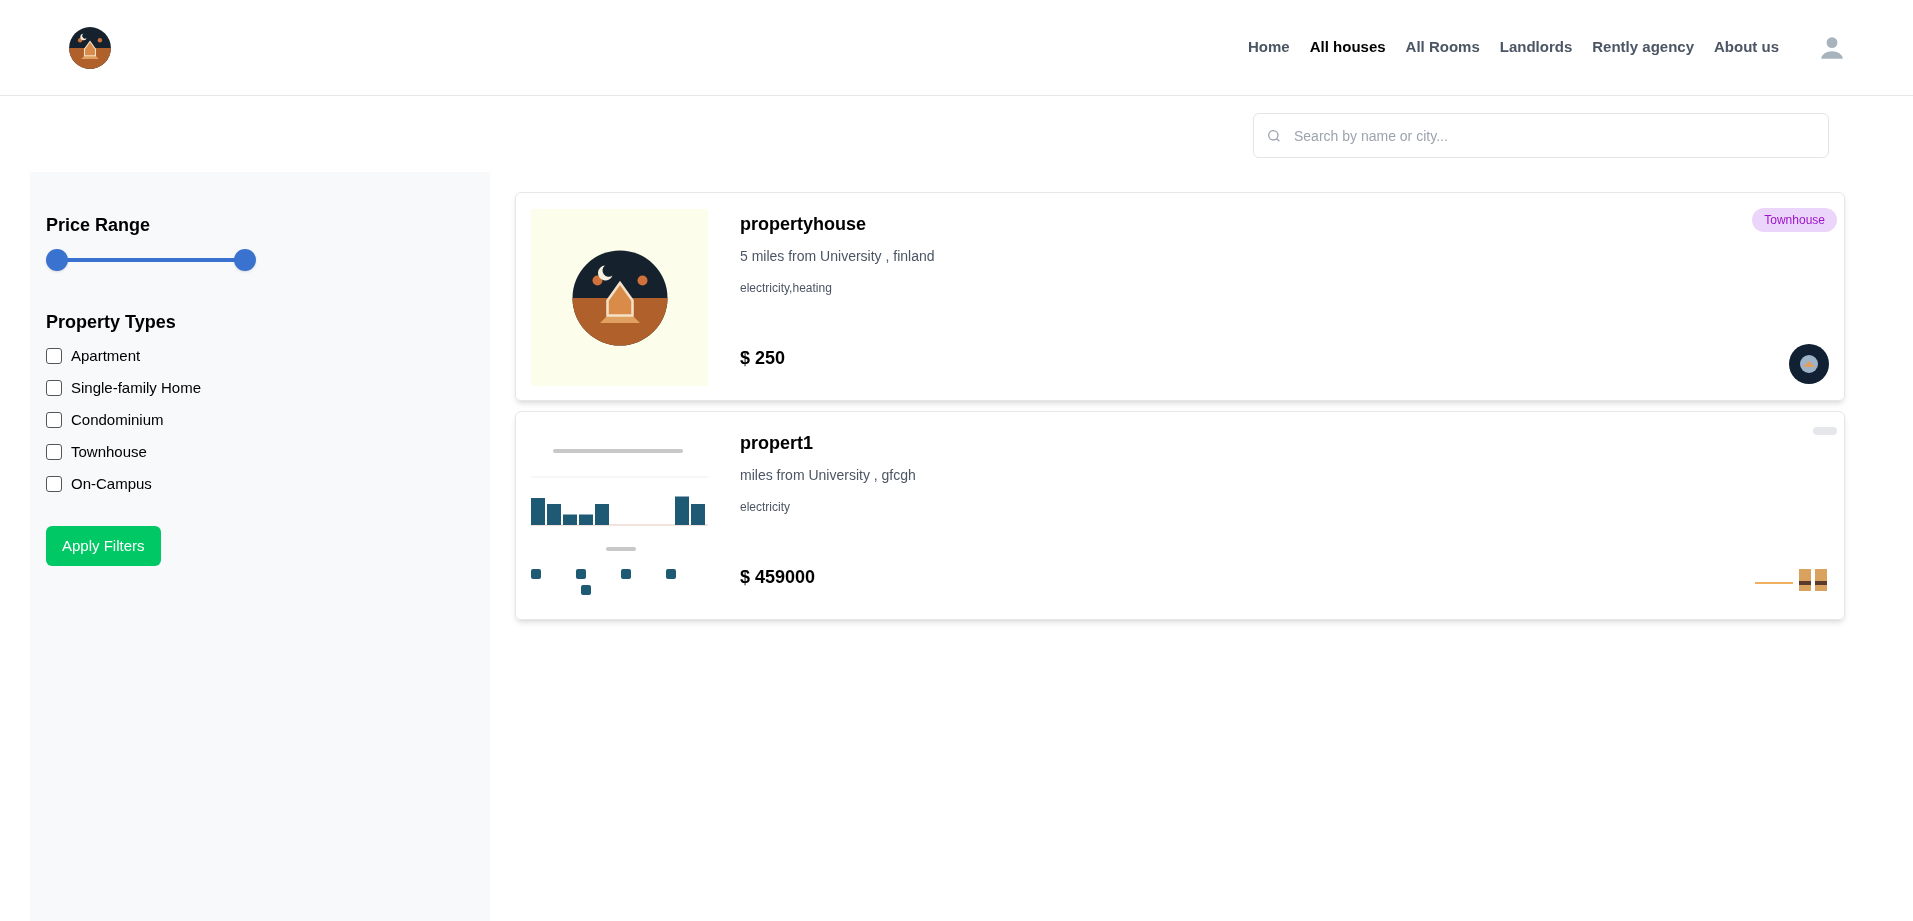 This screenshot has width=1913, height=921. Describe the element at coordinates (1643, 47) in the screenshot. I see `nav-link: Rently agency` at that location.